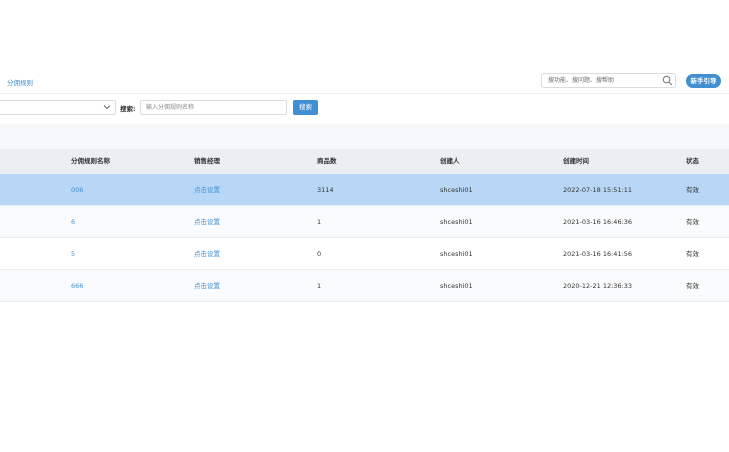 This screenshot has width=729, height=452. Describe the element at coordinates (598, 286) in the screenshot. I see `created-time: 2020-12-21 12:36:33` at that location.